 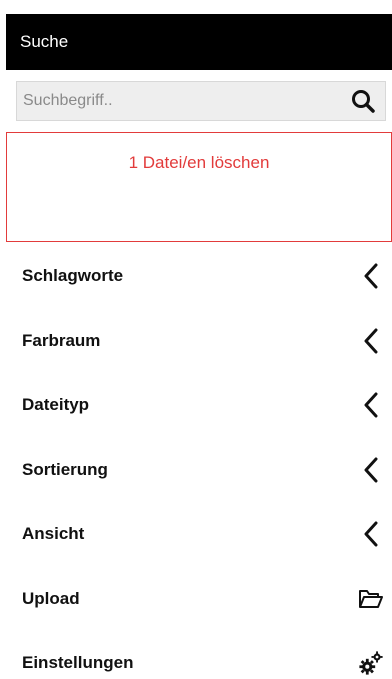 I want to click on search-input, so click(x=179, y=101).